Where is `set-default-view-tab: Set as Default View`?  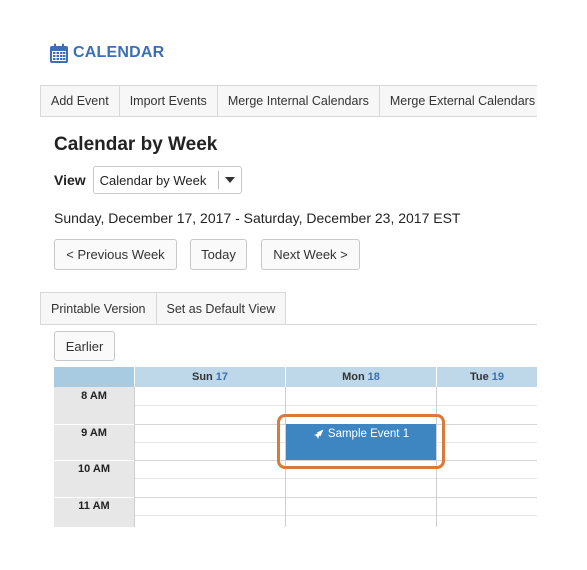
set-default-view-tab: Set as Default View is located at coordinates (221, 308).